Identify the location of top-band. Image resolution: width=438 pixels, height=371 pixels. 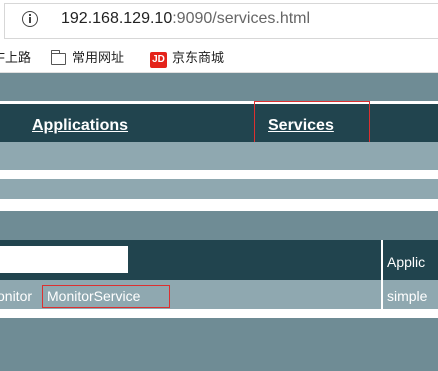
(219, 87).